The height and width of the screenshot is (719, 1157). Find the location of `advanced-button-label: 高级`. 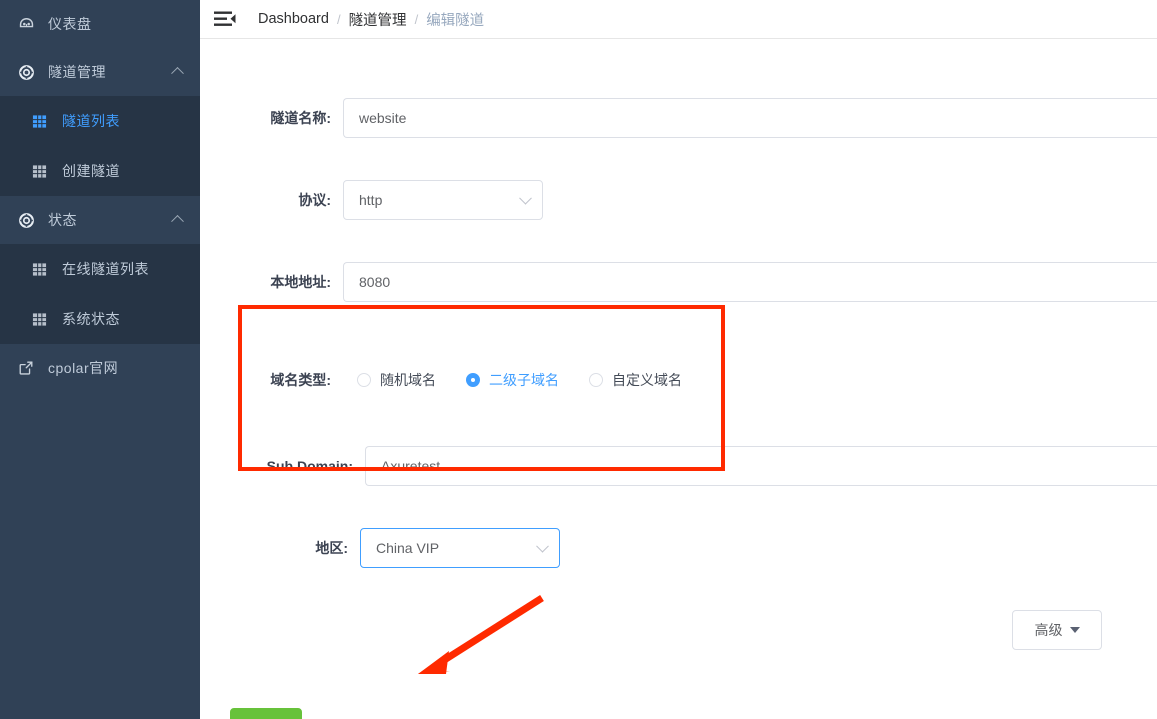

advanced-button-label: 高级 is located at coordinates (1048, 630).